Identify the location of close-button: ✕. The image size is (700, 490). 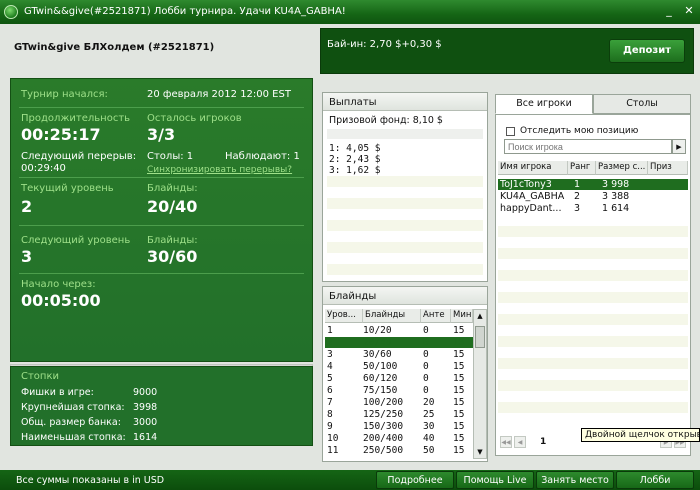
(689, 11).